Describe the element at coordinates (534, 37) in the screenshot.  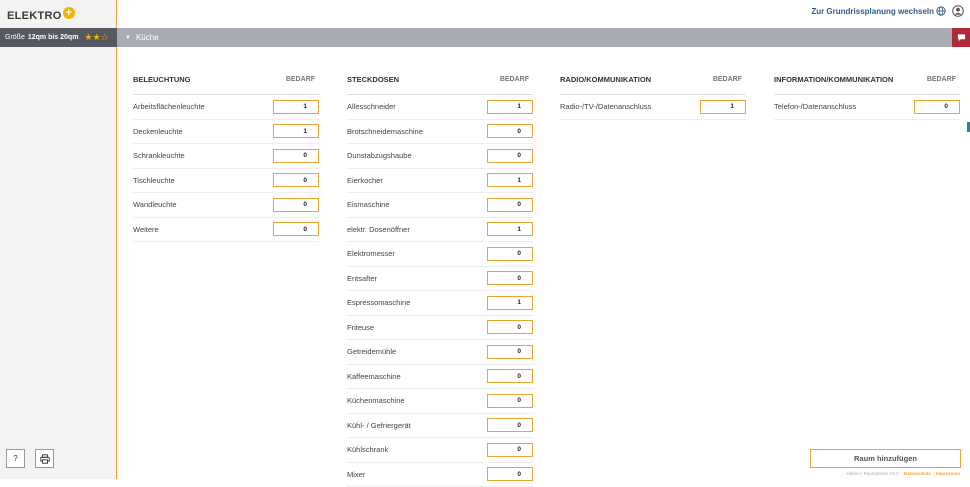
I see `room-header: ▼ Küche` at that location.